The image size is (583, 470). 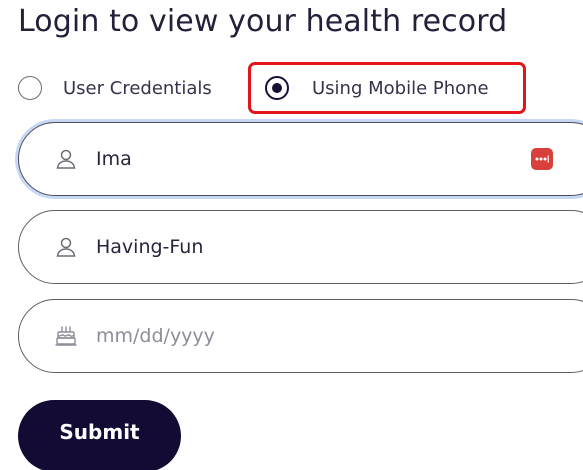 What do you see at coordinates (114, 159) in the screenshot?
I see `first-name-value: Ima` at bounding box center [114, 159].